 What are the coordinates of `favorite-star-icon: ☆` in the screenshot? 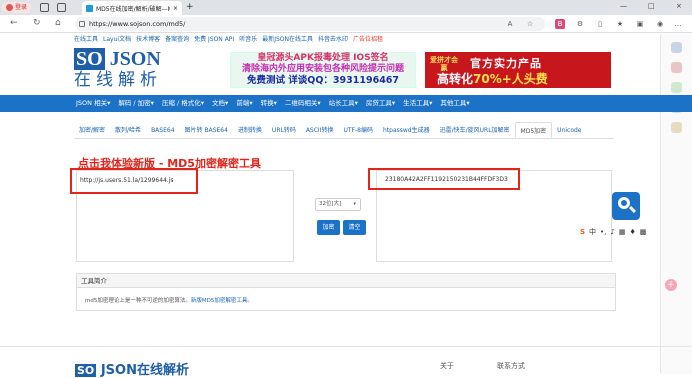 It's located at (530, 24).